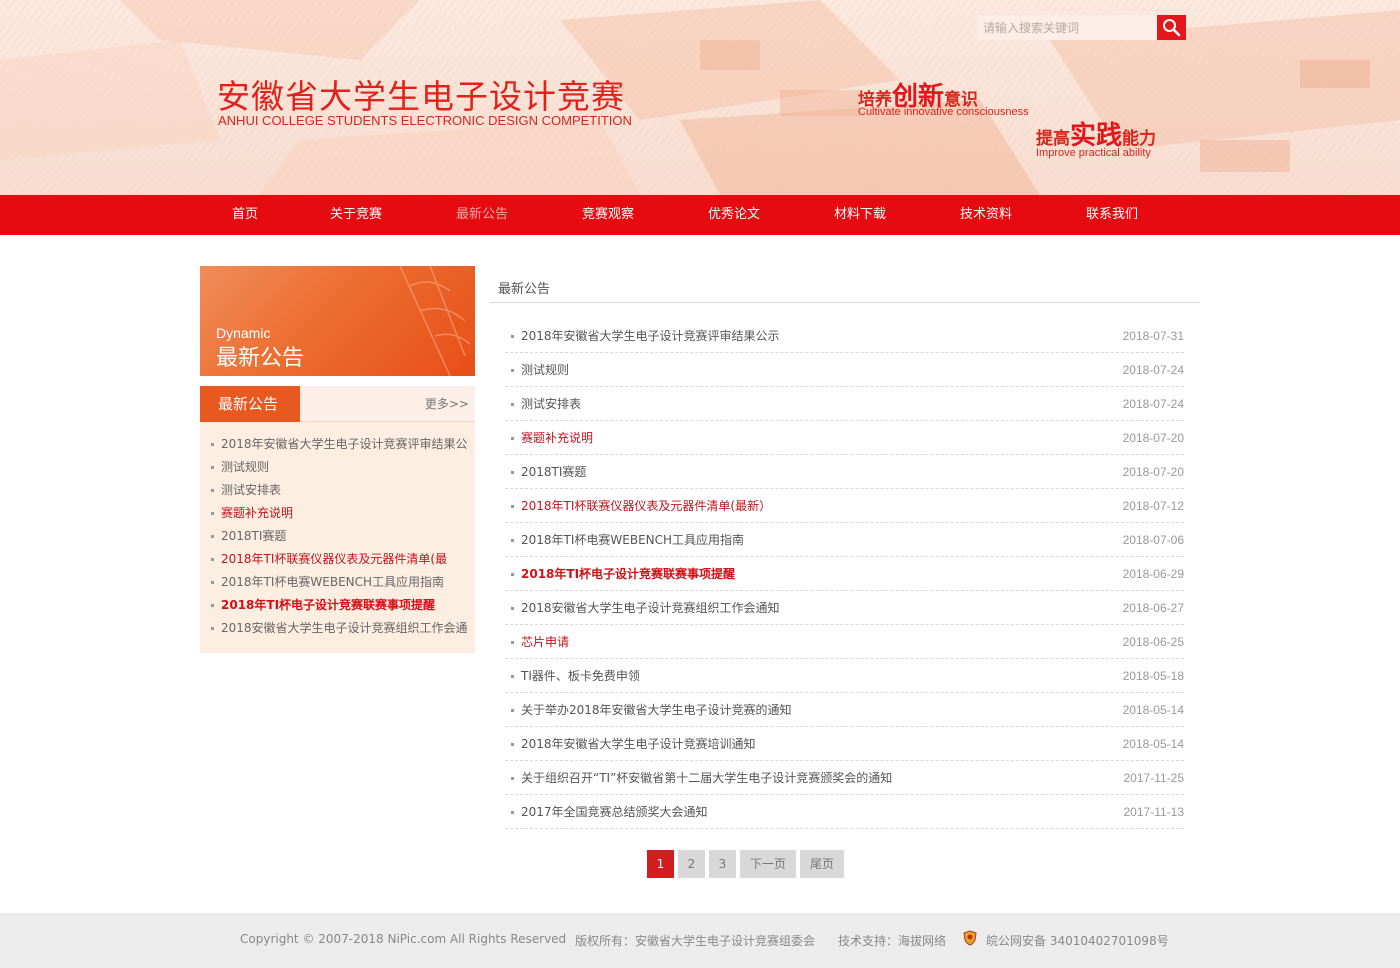 The height and width of the screenshot is (968, 1400). What do you see at coordinates (844, 506) in the screenshot?
I see `news-item: 2018年TI杯联赛仪器仪表及元器件清单(最新） 2018-07-12` at bounding box center [844, 506].